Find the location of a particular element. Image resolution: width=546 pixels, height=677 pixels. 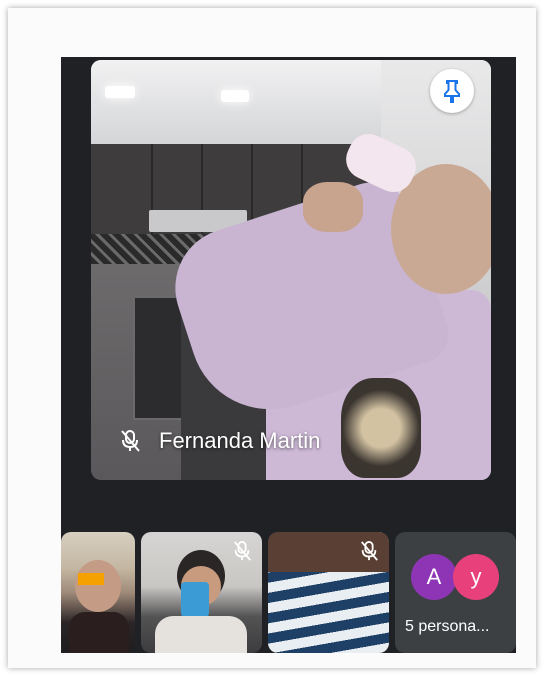

blue-cup is located at coordinates (195, 601).